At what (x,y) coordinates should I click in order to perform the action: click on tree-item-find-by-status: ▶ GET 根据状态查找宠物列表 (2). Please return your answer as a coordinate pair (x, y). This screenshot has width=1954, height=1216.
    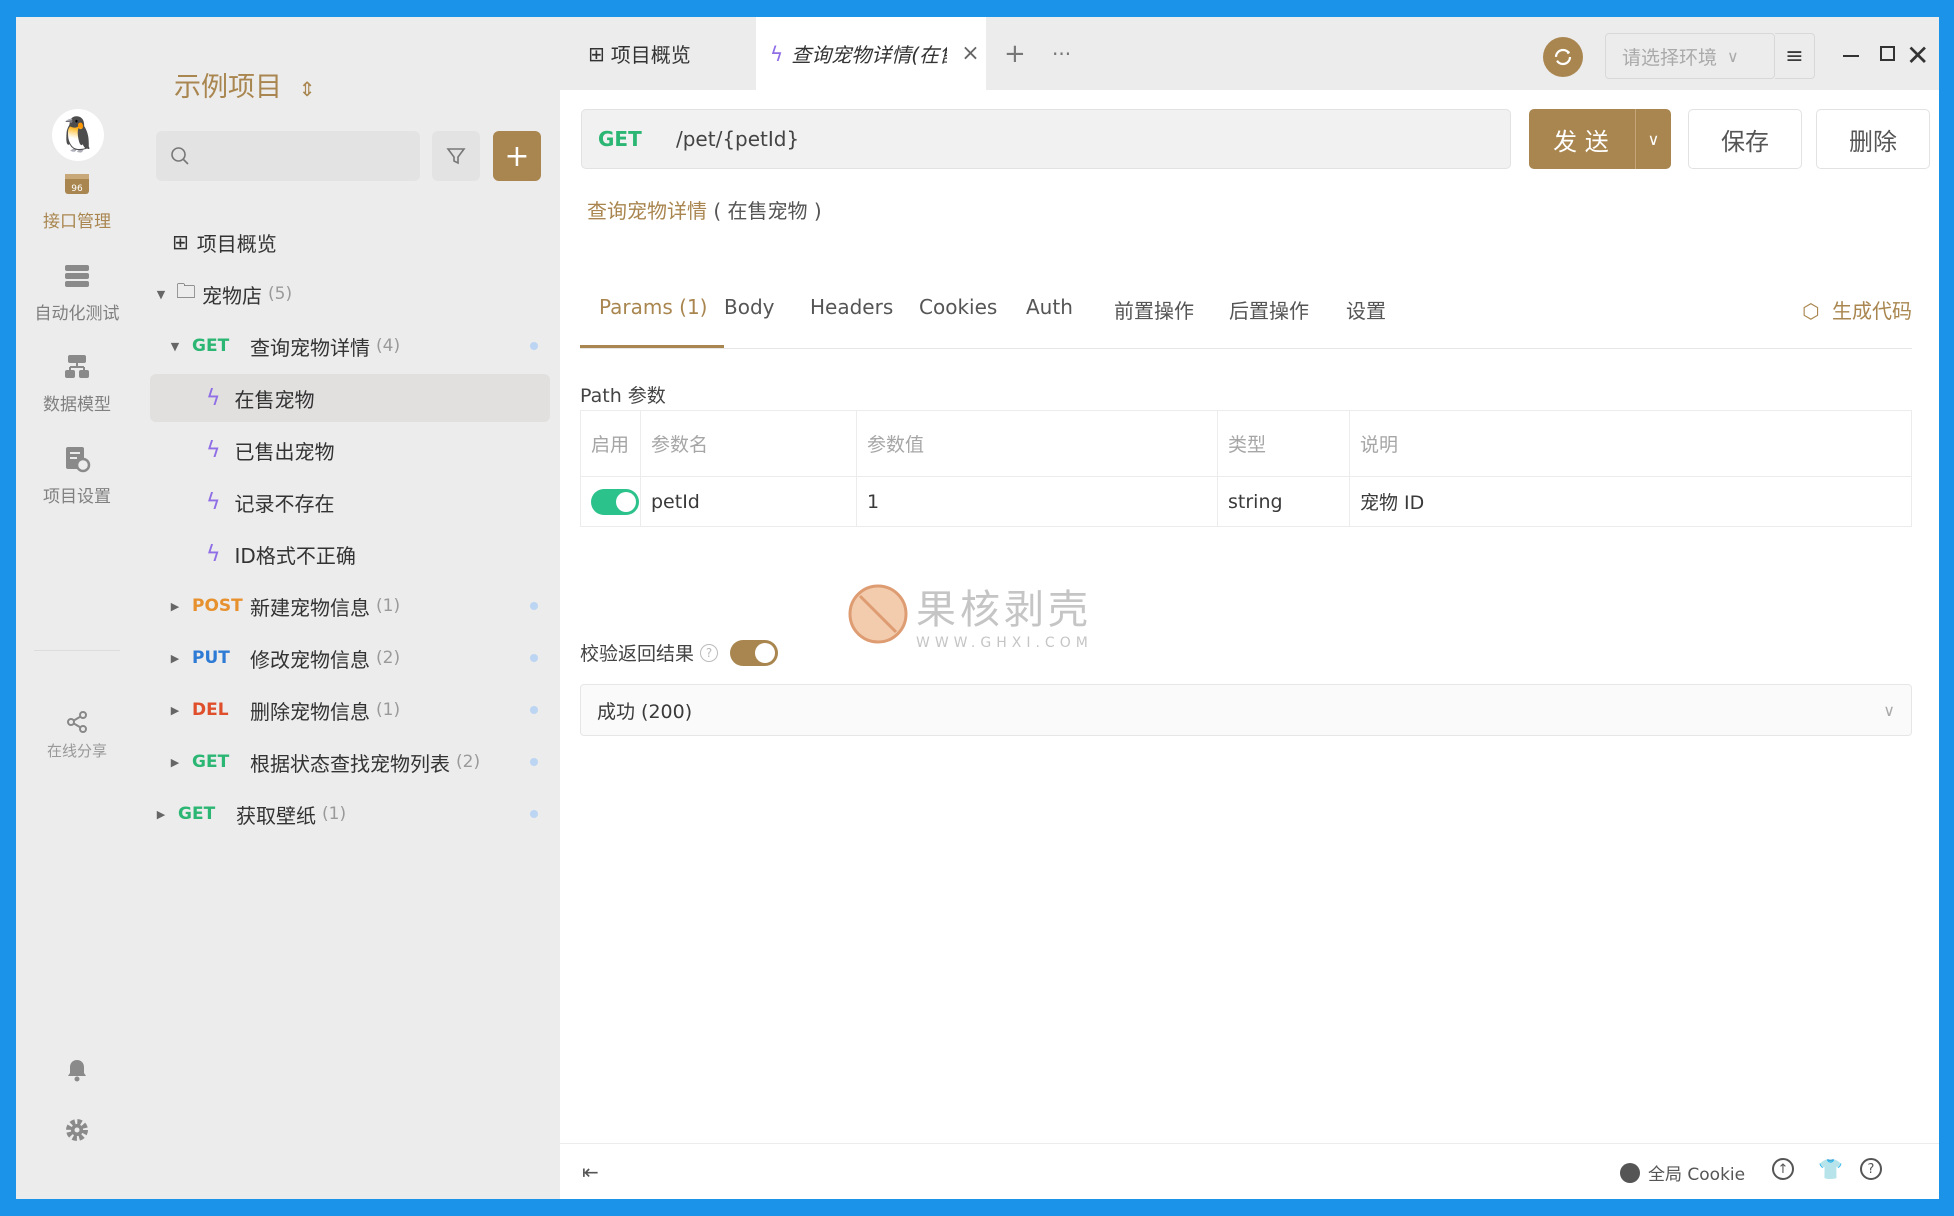
    Looking at the image, I should click on (350, 762).